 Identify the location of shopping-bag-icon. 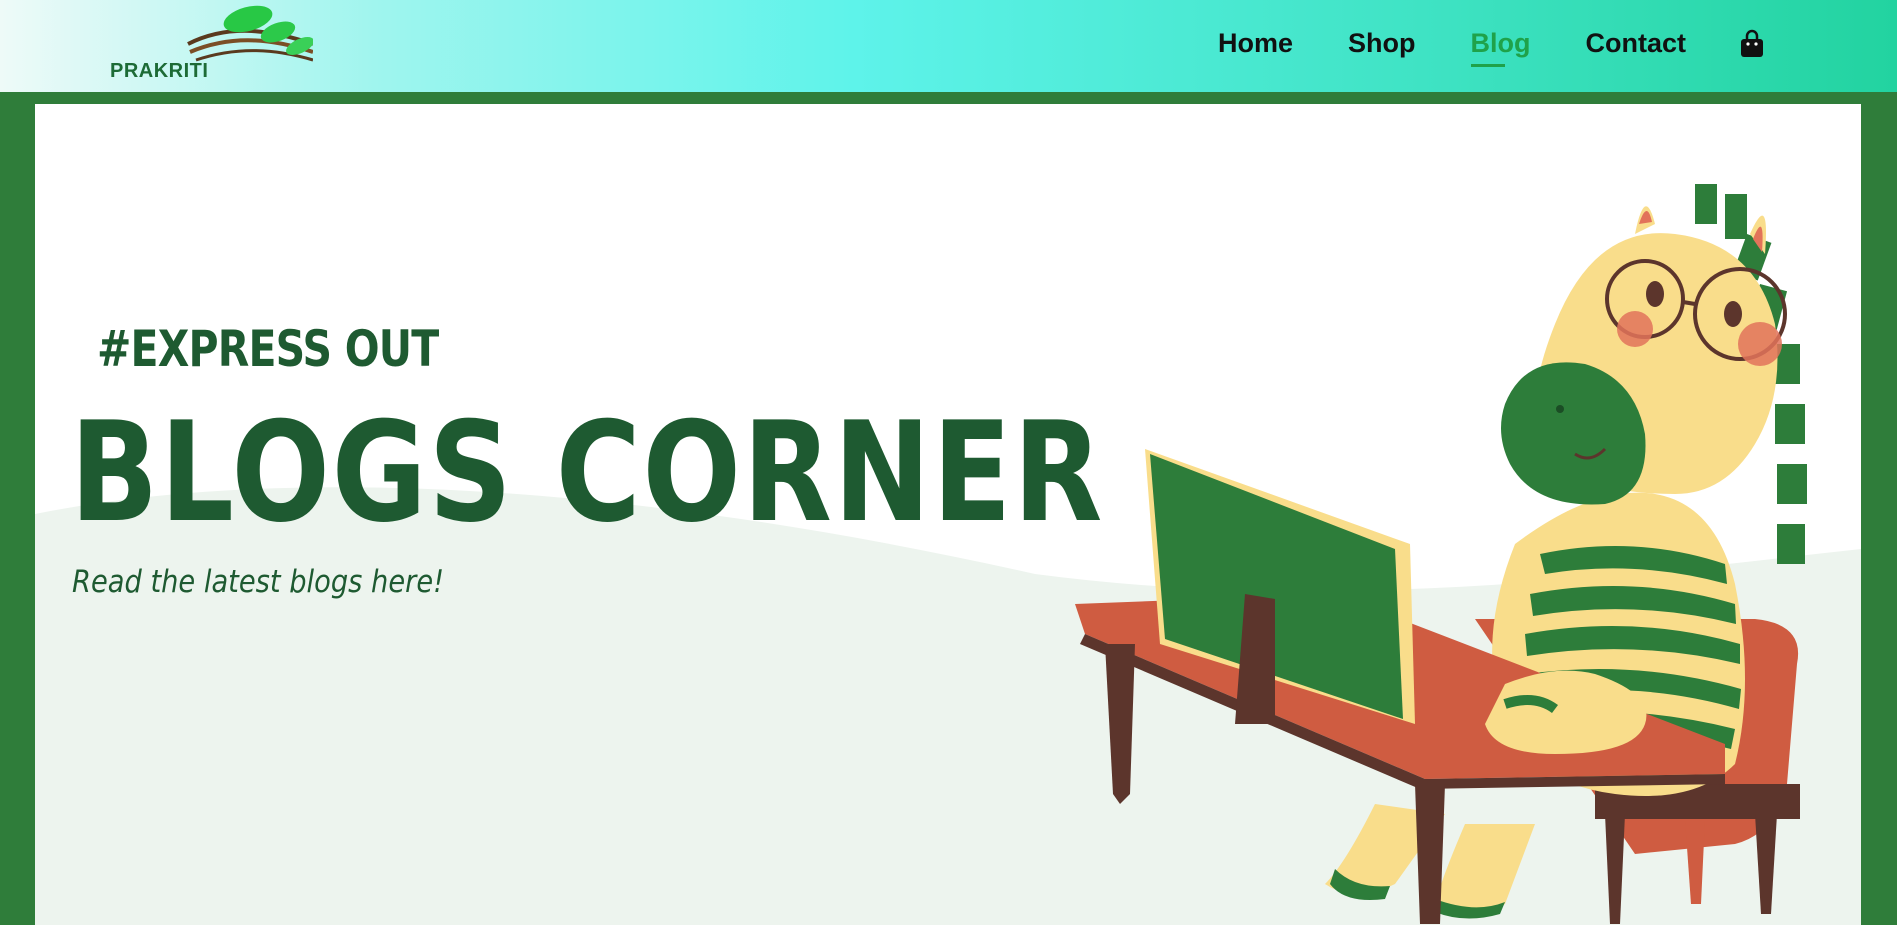
(1752, 44).